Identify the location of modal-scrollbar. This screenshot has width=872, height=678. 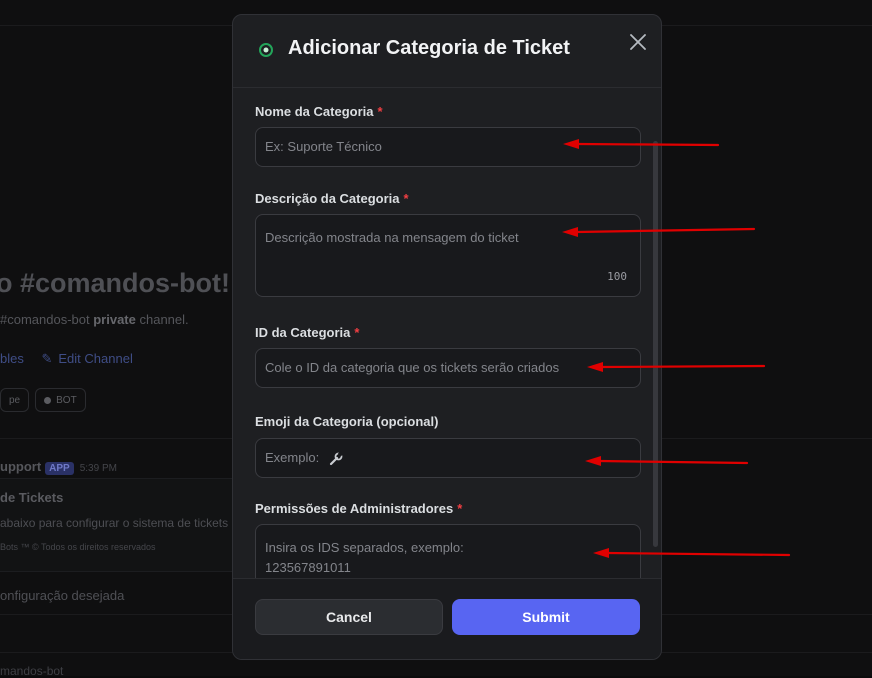
(655, 344).